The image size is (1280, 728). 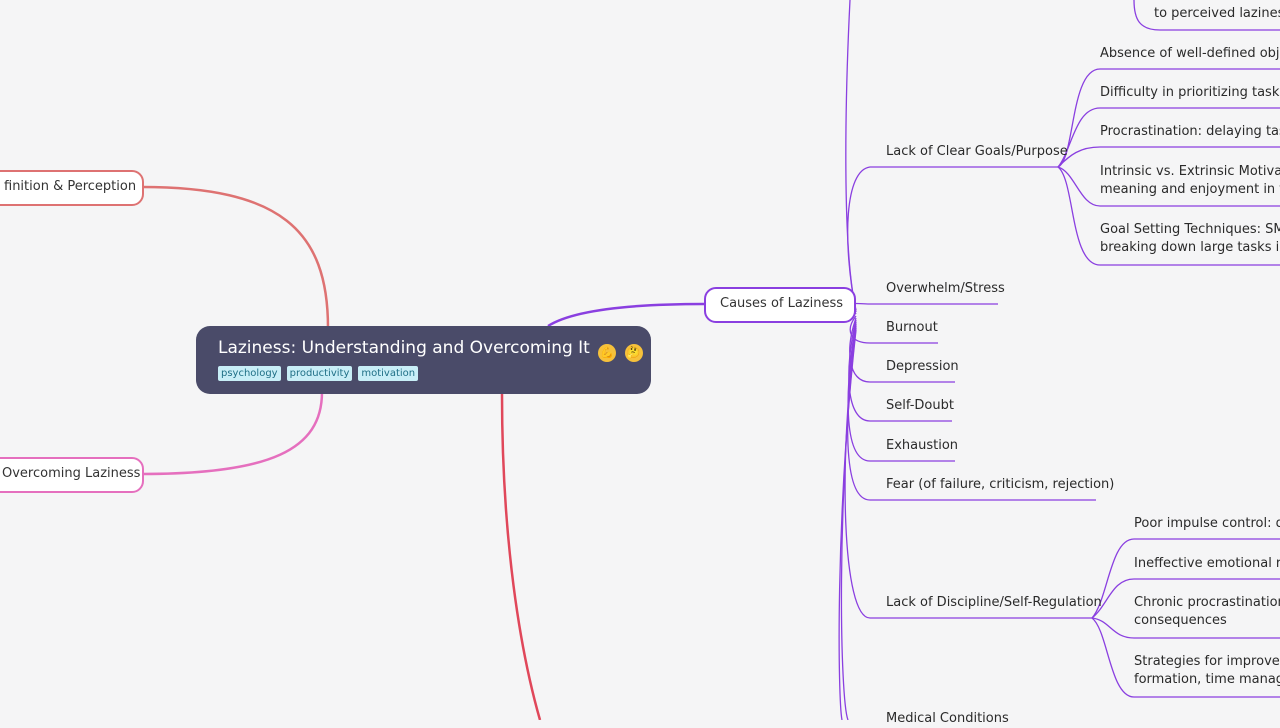 What do you see at coordinates (521, 556) in the screenshot?
I see `wire-down` at bounding box center [521, 556].